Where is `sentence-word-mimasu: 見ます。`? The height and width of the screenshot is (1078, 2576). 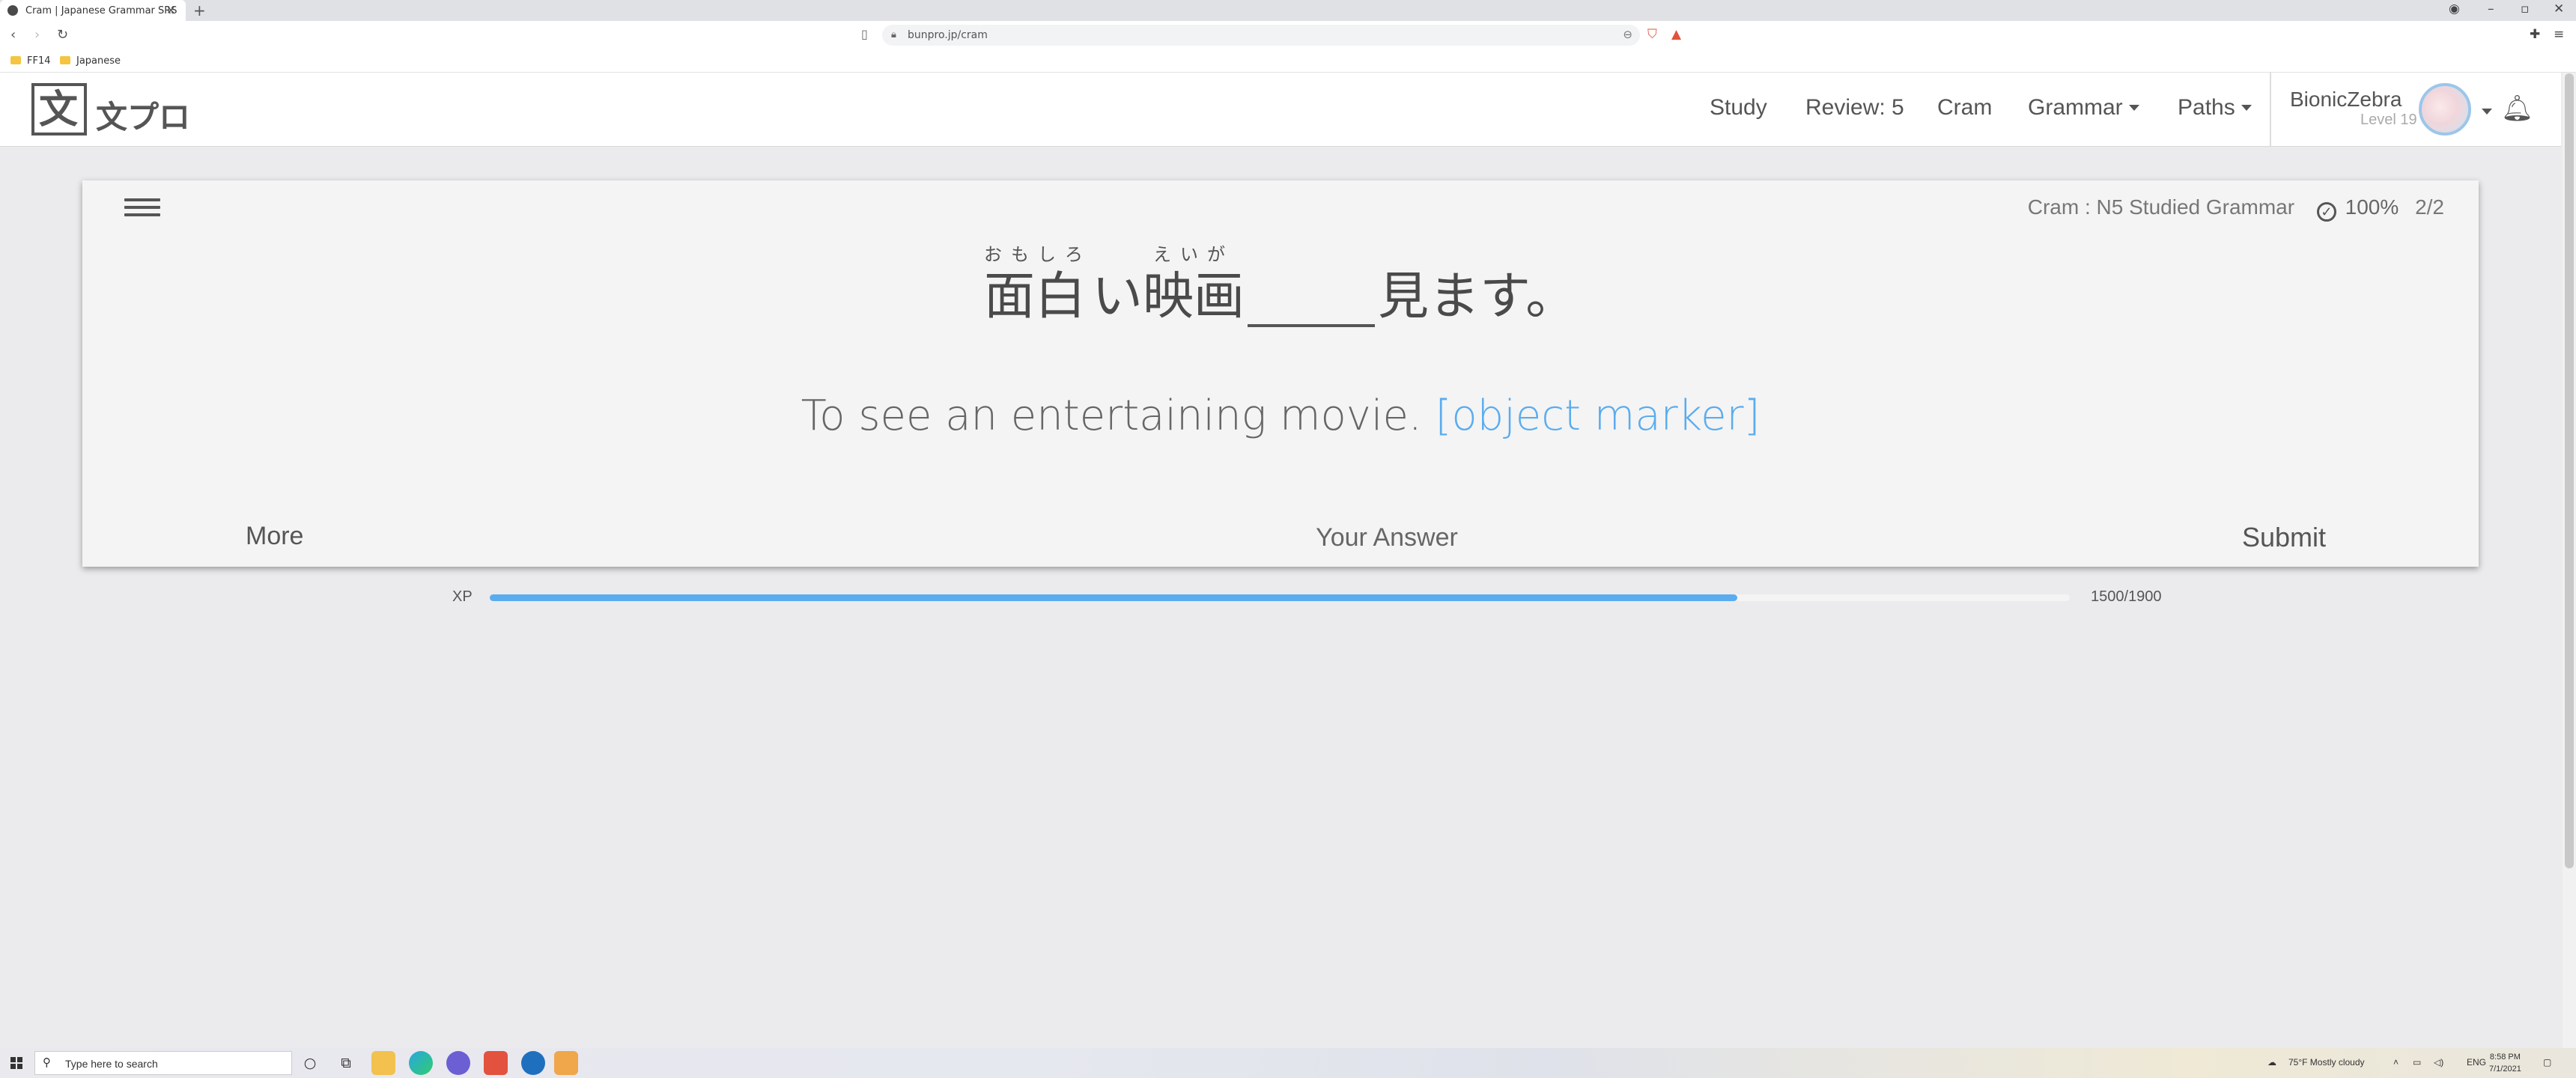 sentence-word-mimasu: 見ます。 is located at coordinates (1477, 284).